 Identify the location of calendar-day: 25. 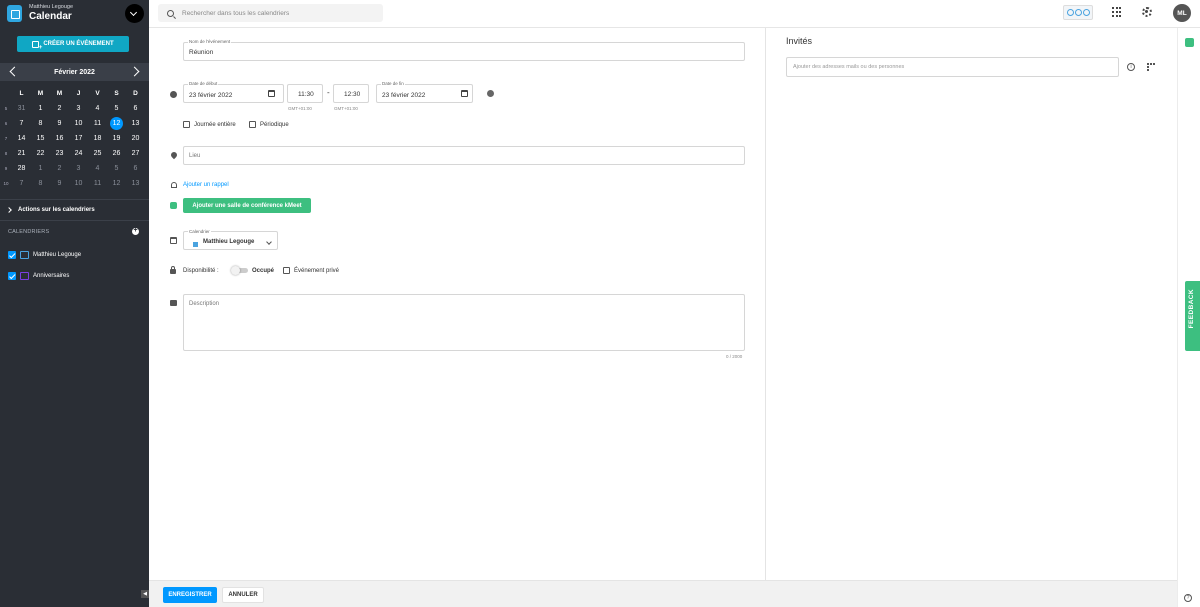
(97, 153).